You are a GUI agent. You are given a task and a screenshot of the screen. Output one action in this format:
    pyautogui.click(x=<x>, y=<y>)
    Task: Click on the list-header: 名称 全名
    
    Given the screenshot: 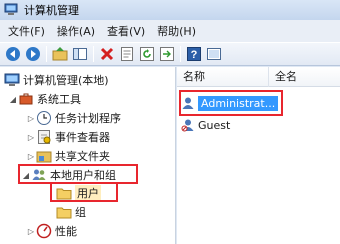 What is the action you would take?
    pyautogui.click(x=258, y=76)
    